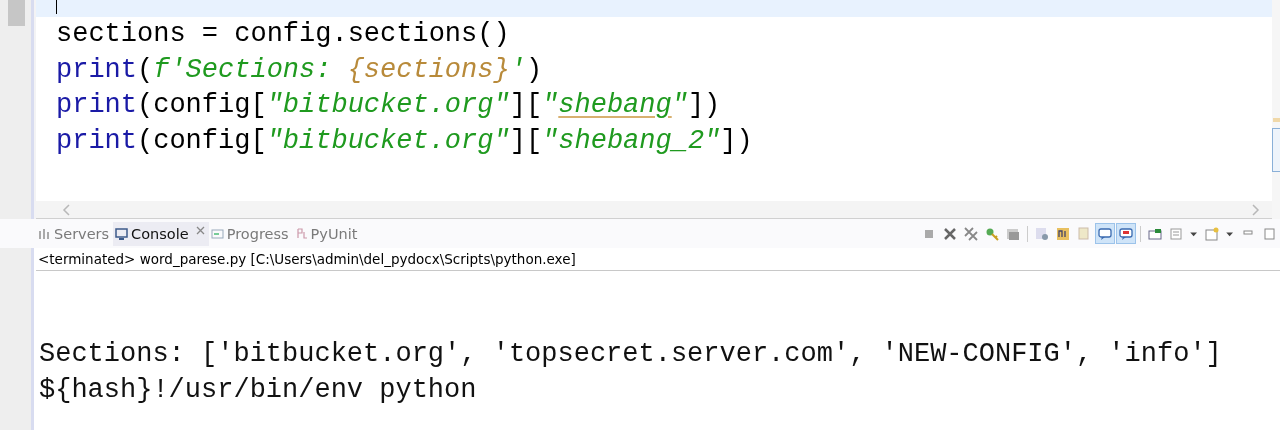  I want to click on text-cursor, so click(56, 7).